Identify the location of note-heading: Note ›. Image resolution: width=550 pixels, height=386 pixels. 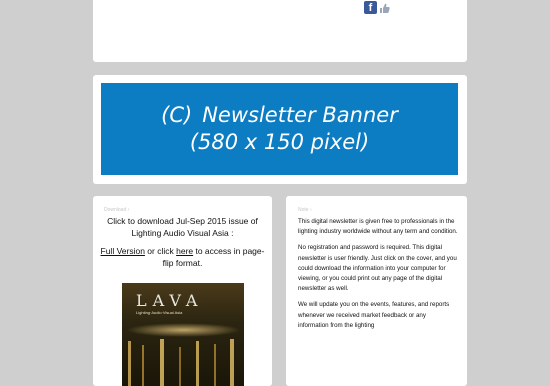
(305, 210).